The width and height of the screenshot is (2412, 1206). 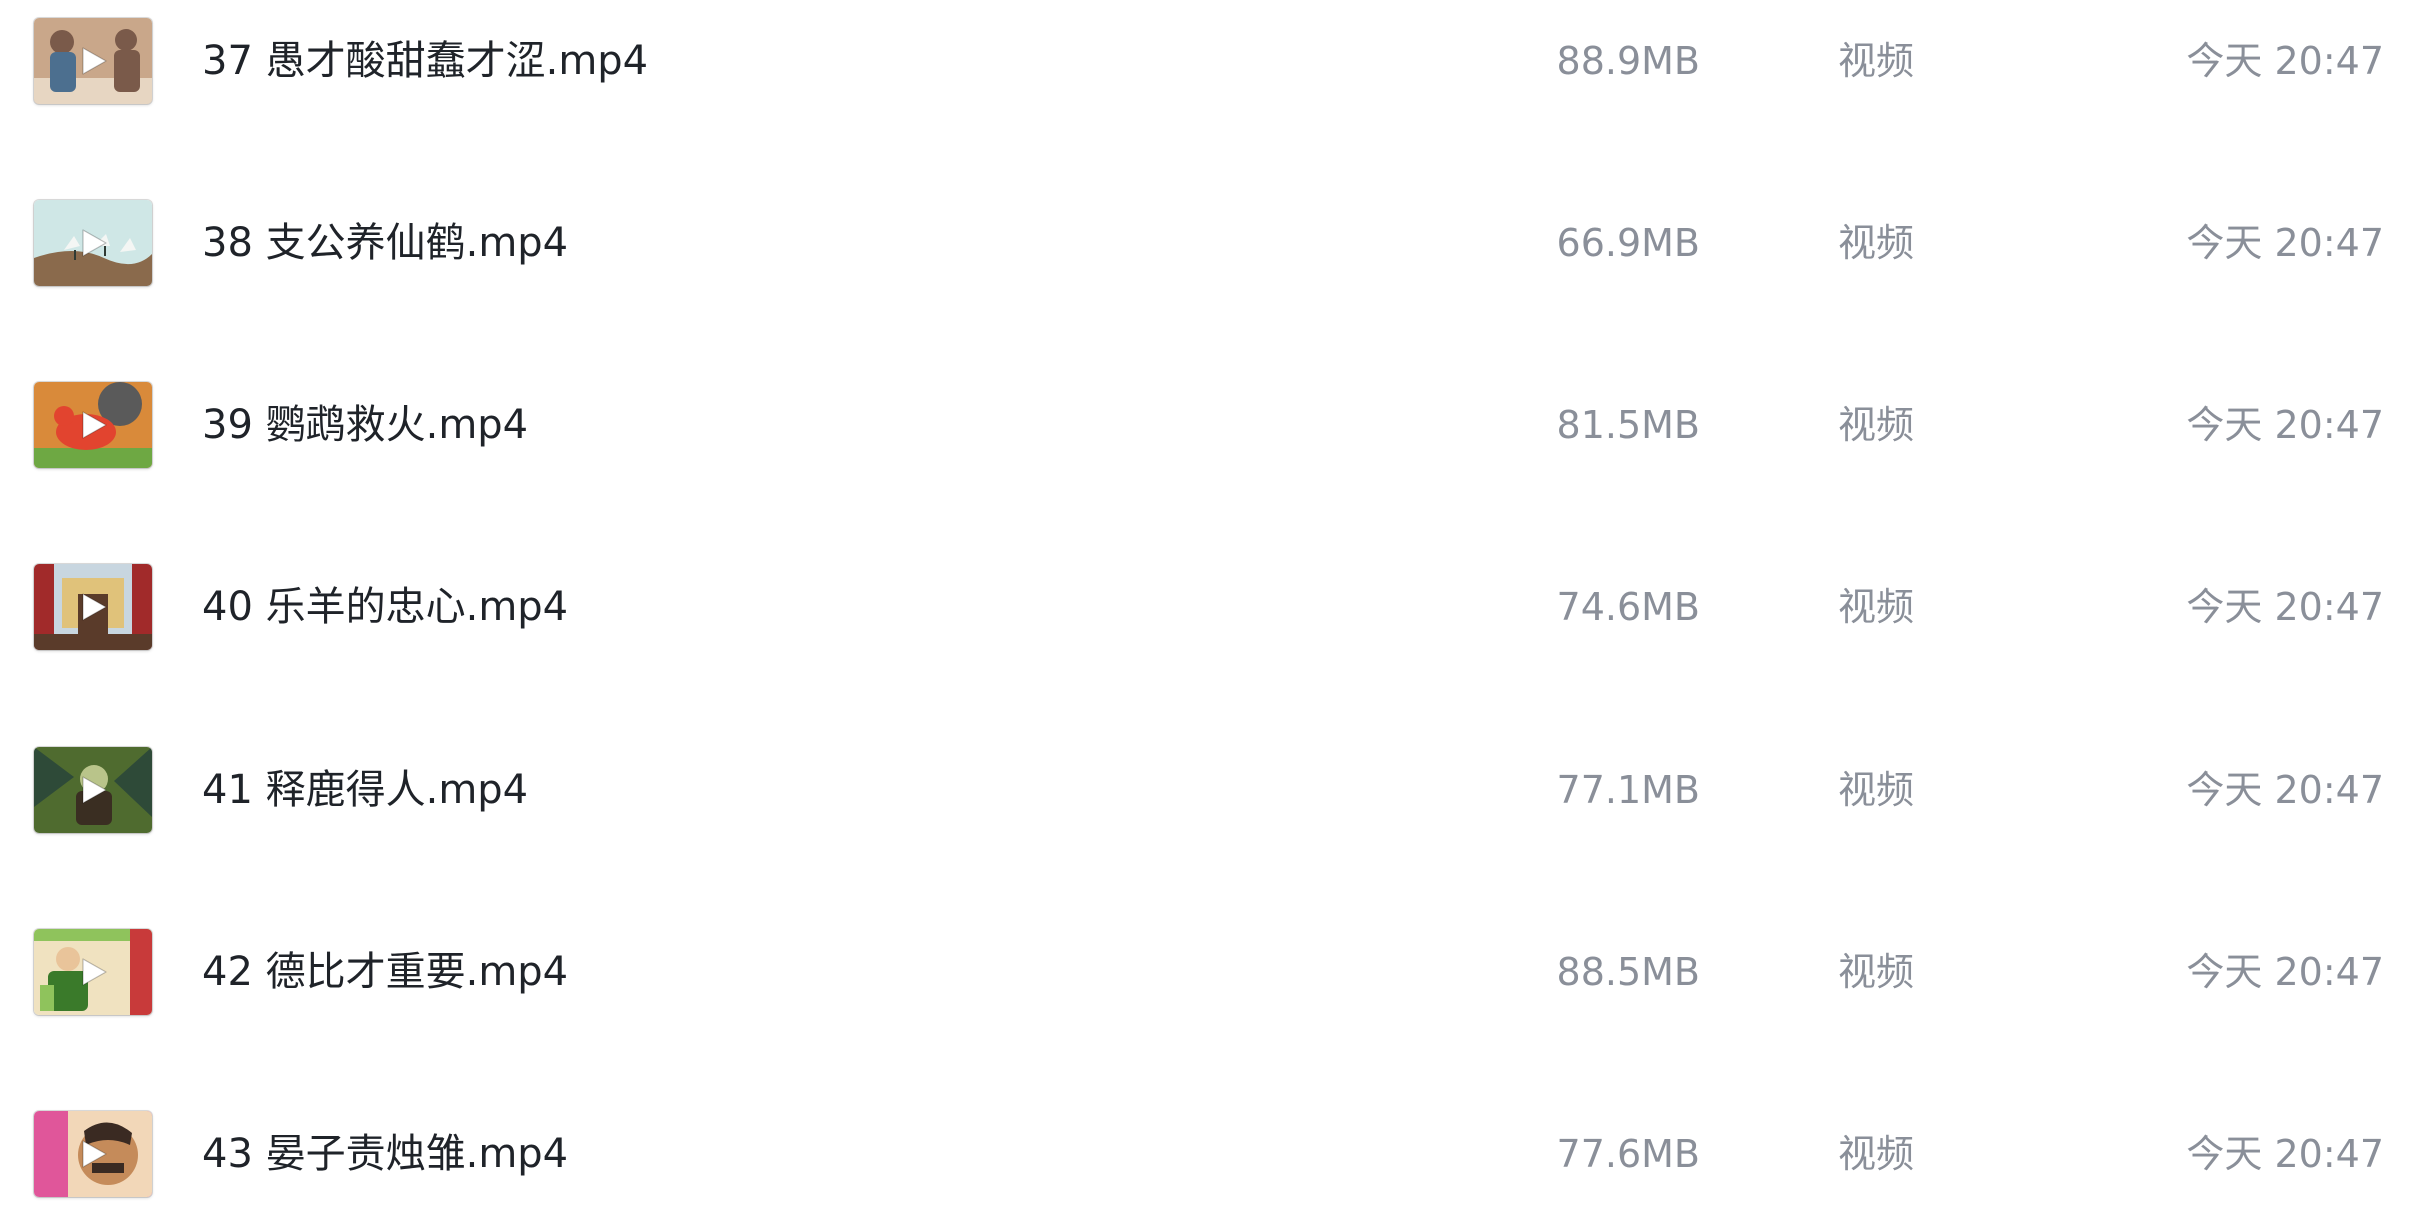 I want to click on file-size: 77.6MB, so click(x=1628, y=1154).